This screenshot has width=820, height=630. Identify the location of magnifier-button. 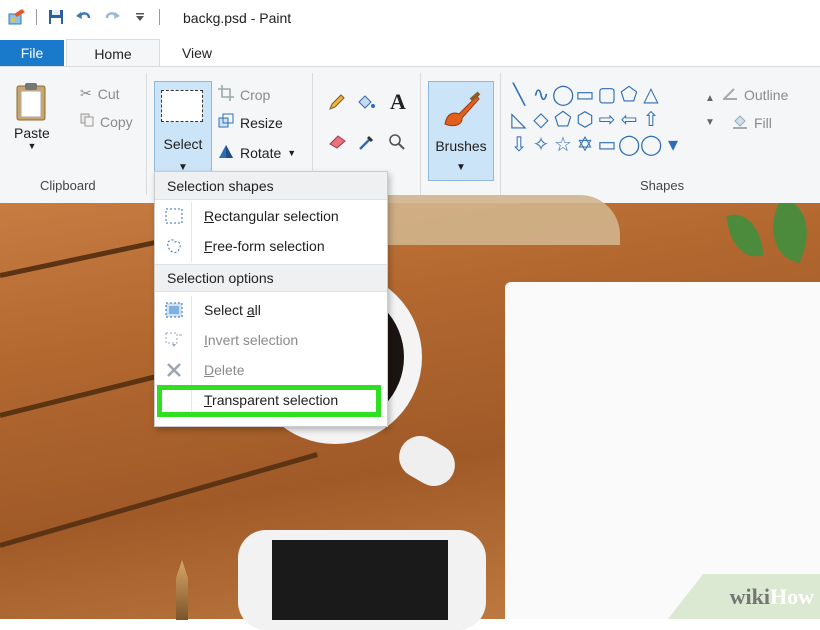
(397, 143).